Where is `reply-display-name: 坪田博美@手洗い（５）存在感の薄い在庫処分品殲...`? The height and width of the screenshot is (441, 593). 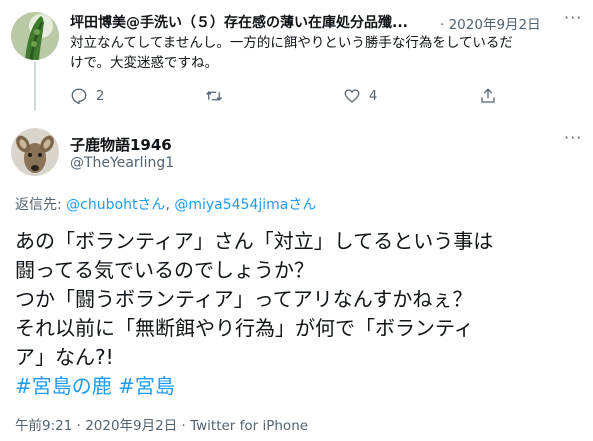 reply-display-name: 坪田博美@手洗い（５）存在感の薄い在庫処分品殲... is located at coordinates (255, 22).